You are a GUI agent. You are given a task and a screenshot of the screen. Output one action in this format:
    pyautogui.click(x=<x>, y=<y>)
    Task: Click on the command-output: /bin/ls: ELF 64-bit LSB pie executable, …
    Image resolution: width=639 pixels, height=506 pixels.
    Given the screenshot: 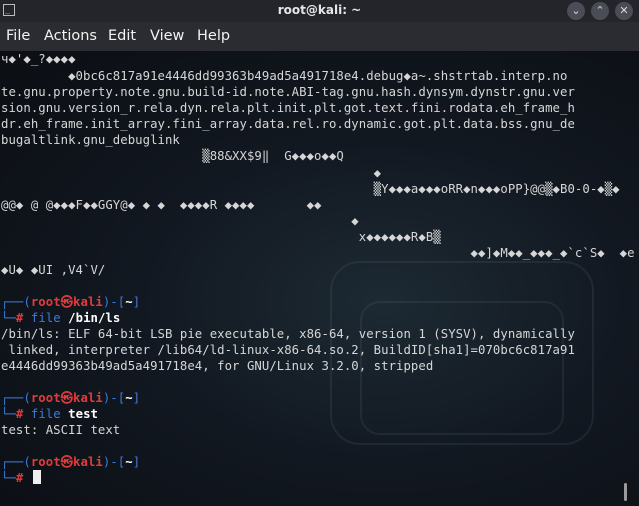 What is the action you would take?
    pyautogui.click(x=288, y=334)
    